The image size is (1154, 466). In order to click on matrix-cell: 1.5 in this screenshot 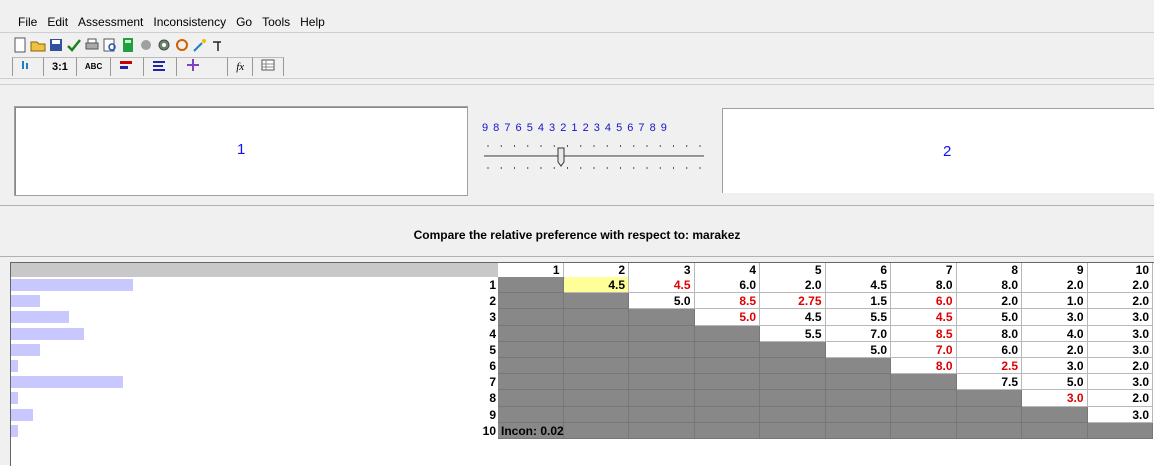, I will do `click(858, 301)`.